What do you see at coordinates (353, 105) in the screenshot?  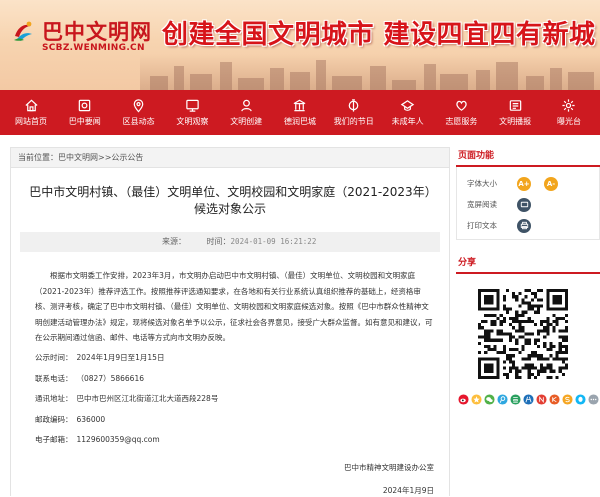 I see `lantern-icon` at bounding box center [353, 105].